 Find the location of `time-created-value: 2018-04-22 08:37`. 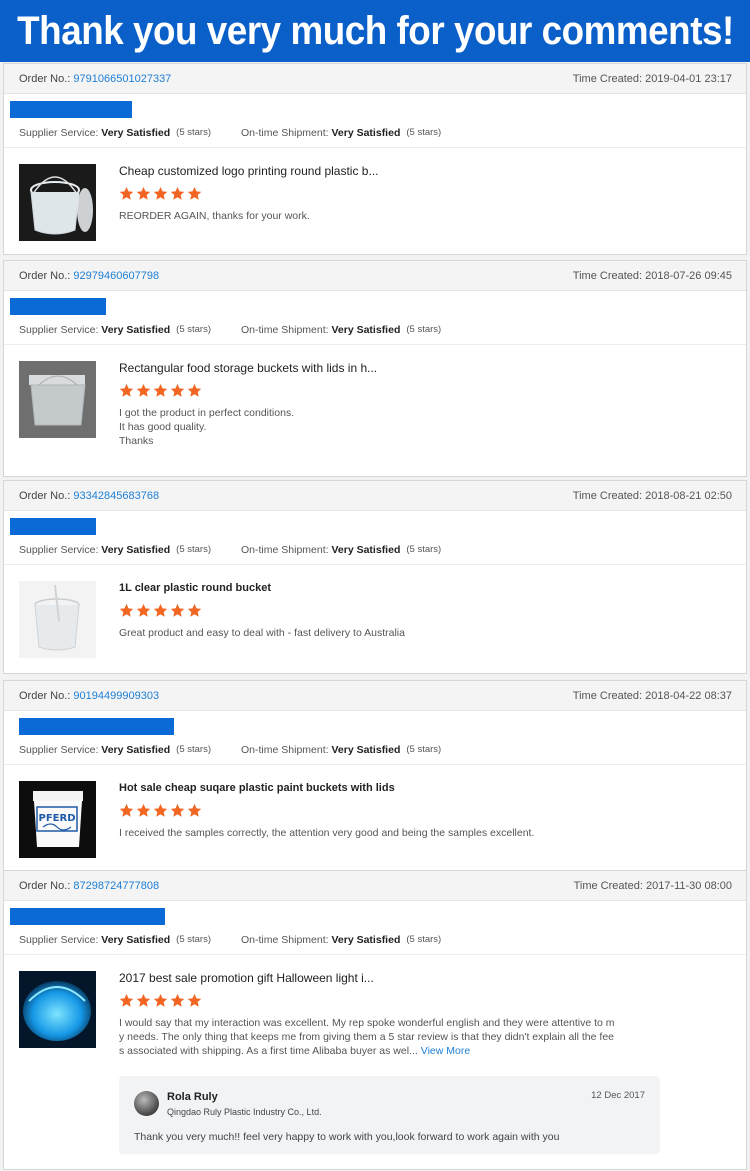

time-created-value: 2018-04-22 08:37 is located at coordinates (688, 695).